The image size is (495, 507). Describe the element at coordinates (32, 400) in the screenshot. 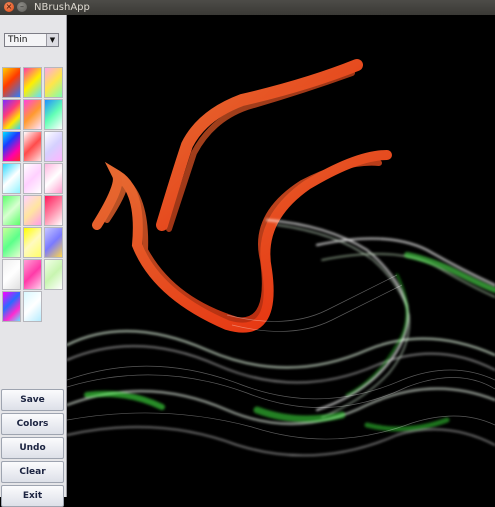

I see `save-button: Save` at that location.